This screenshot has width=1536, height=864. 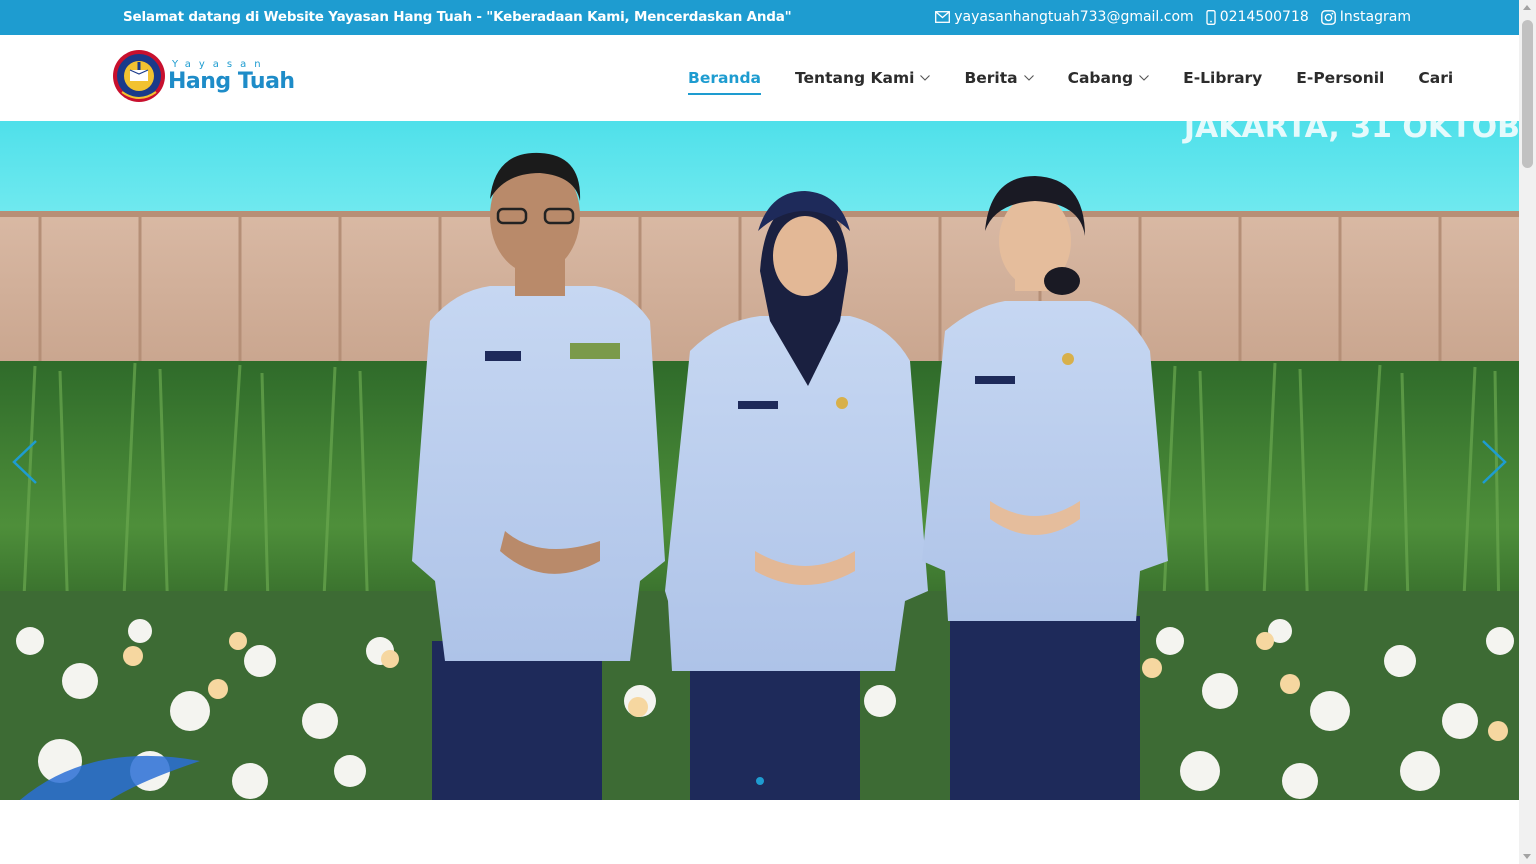 I want to click on instagram-link: Instagram, so click(x=1365, y=17).